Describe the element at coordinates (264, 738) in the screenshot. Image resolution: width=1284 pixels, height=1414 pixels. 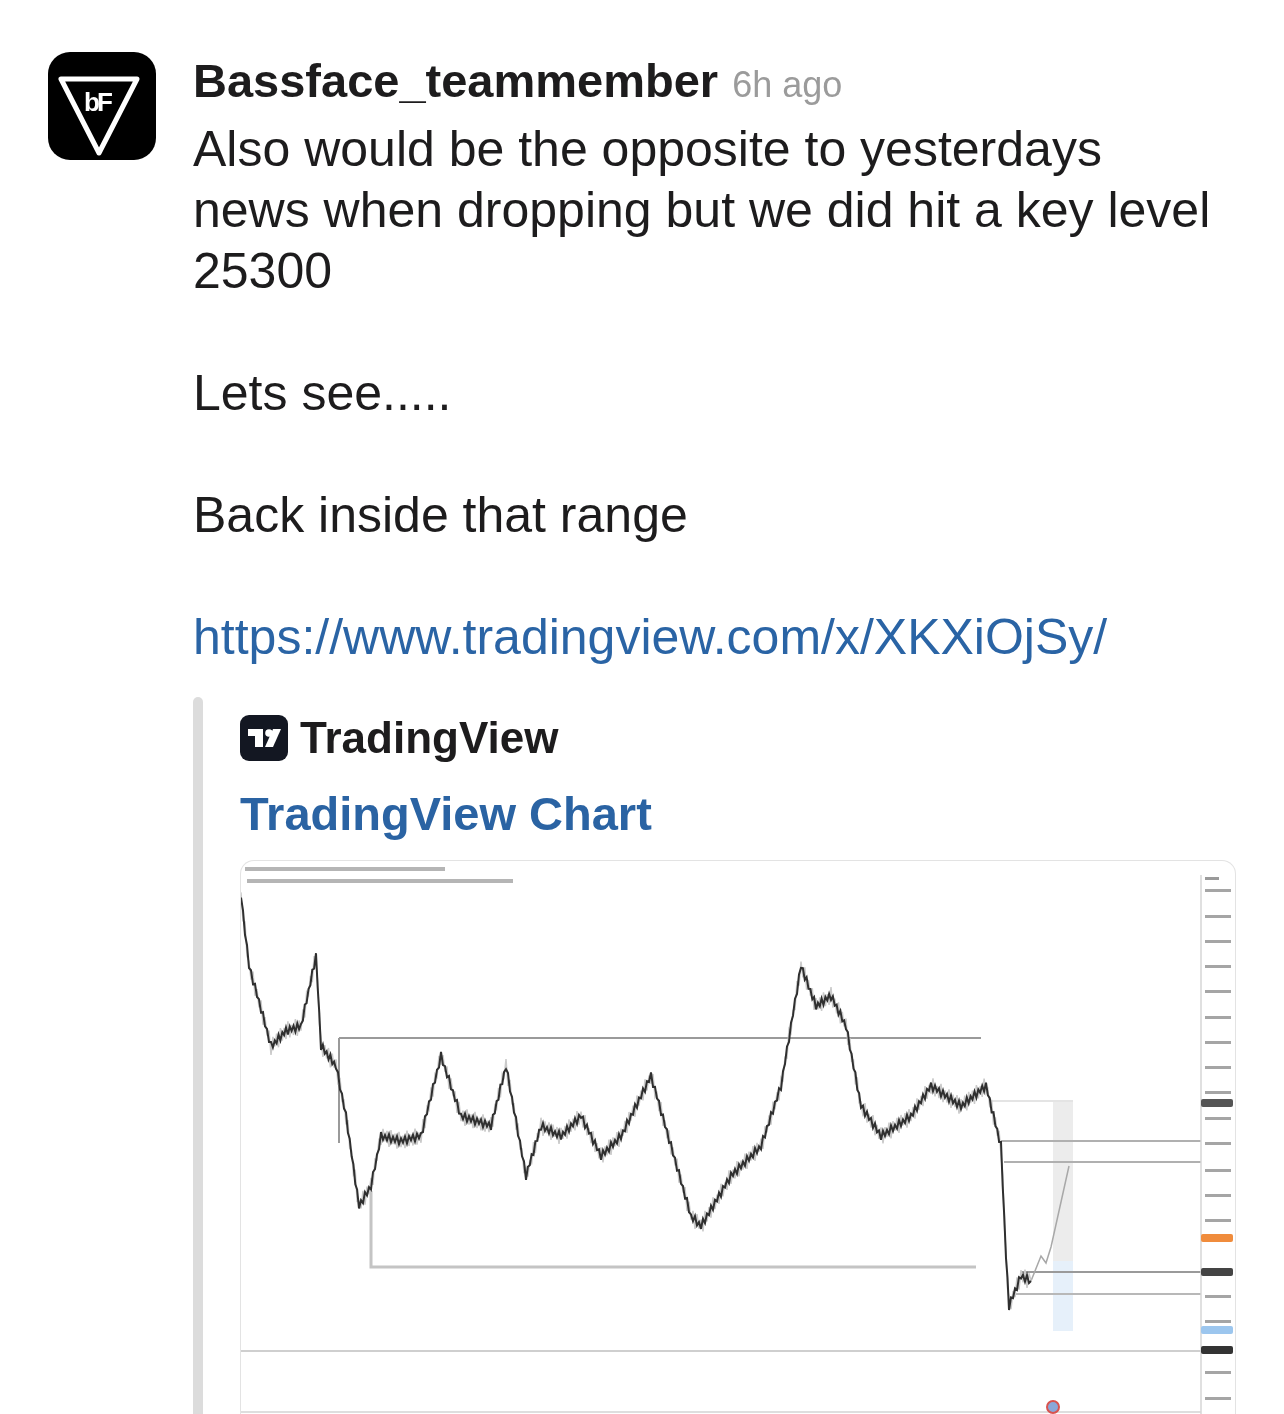
I see `tradingview-logo-icon` at that location.